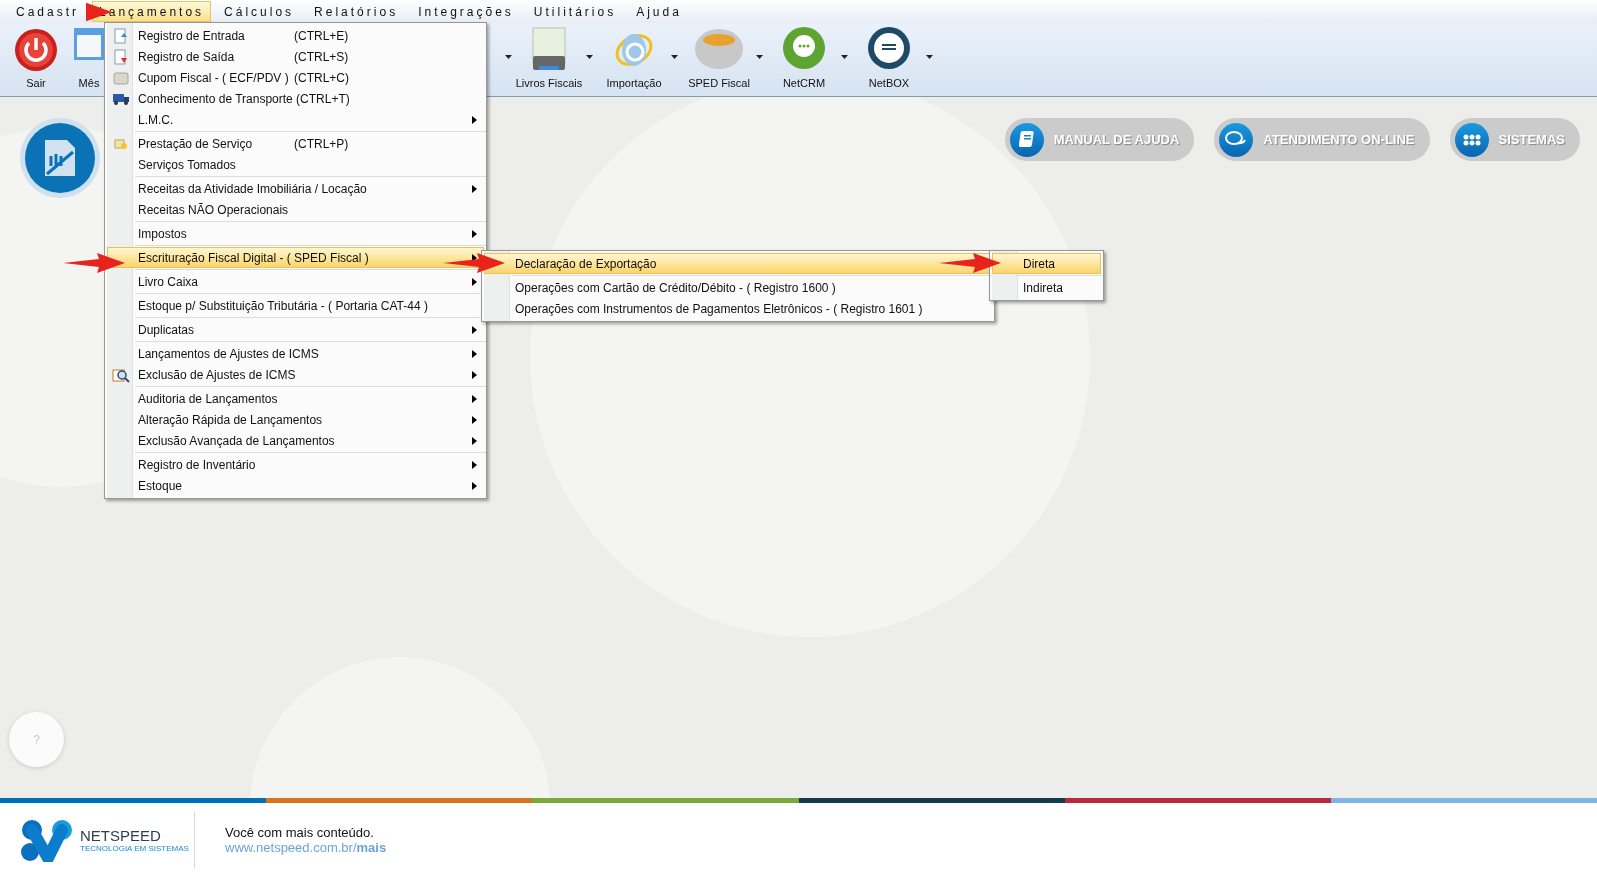 The height and width of the screenshot is (877, 1597). Describe the element at coordinates (719, 60) in the screenshot. I see `toolbar-button: SPED Fiscal` at that location.